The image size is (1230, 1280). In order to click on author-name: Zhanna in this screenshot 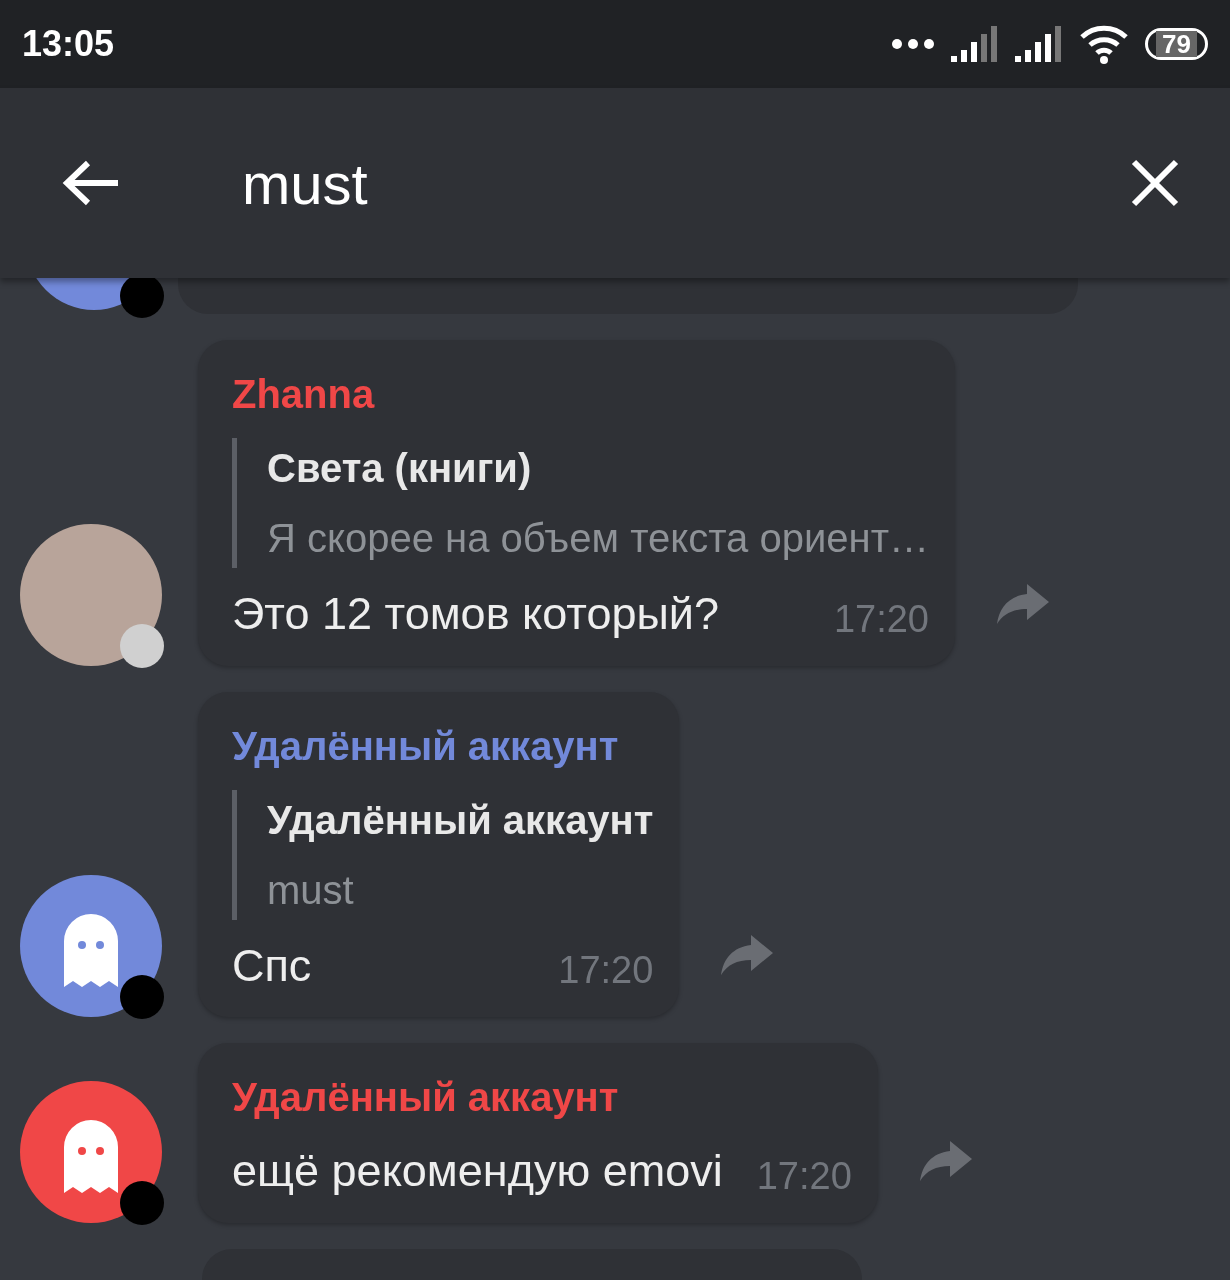, I will do `click(304, 394)`.